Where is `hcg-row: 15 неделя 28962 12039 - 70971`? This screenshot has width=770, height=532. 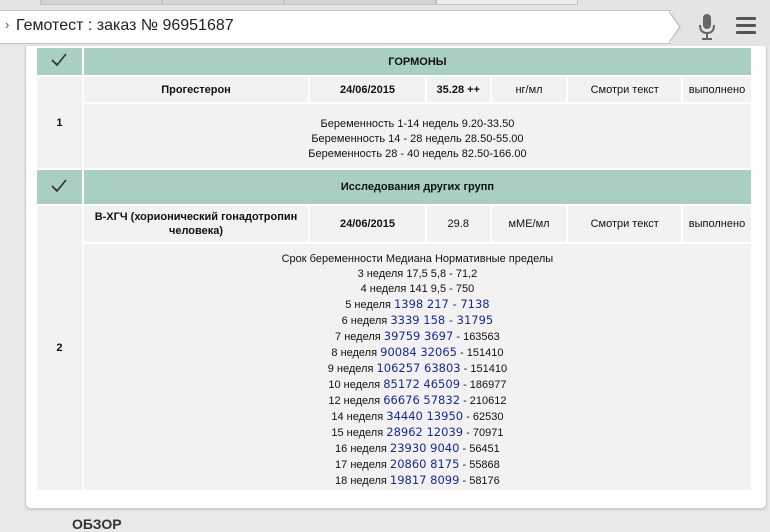 hcg-row: 15 неделя 28962 12039 - 70971 is located at coordinates (417, 433).